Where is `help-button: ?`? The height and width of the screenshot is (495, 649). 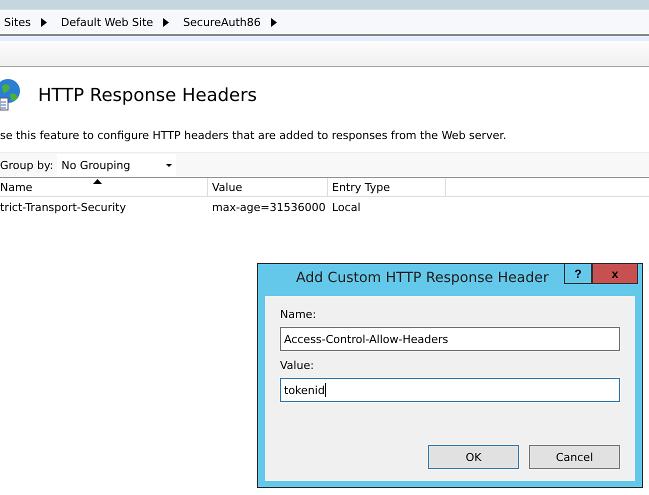
help-button: ? is located at coordinates (578, 274).